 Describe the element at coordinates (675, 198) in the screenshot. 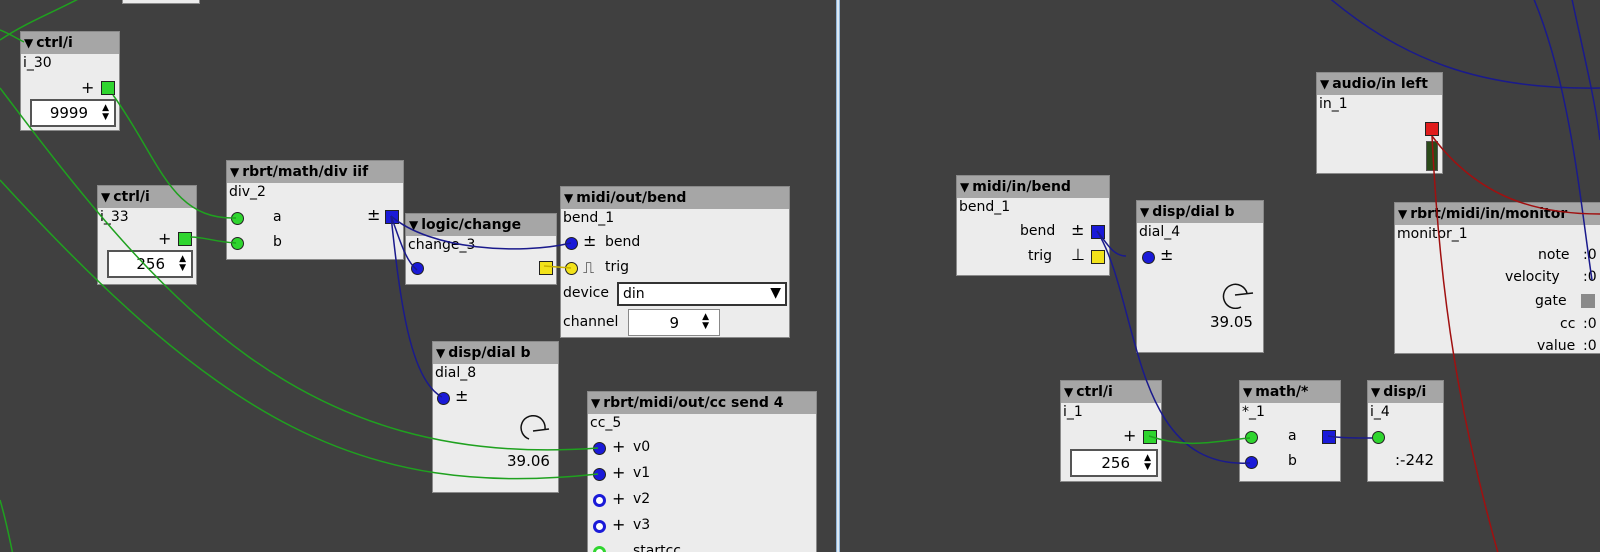

I see `object-header: ▼ midi/out/bend` at that location.